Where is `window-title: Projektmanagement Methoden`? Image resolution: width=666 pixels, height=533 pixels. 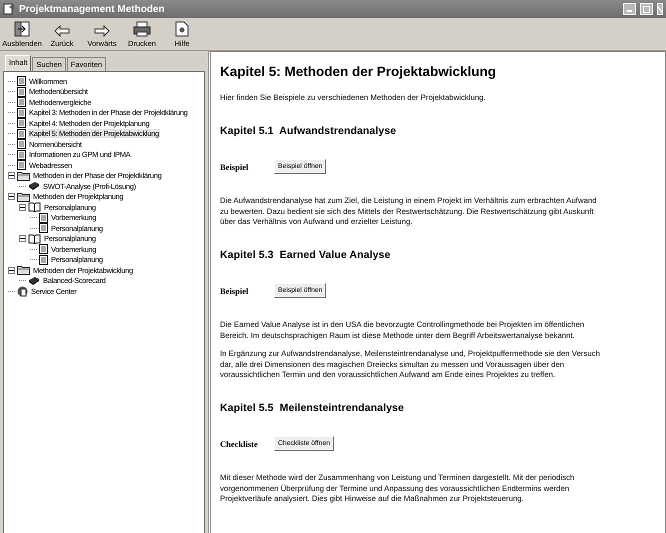 window-title: Projektmanagement Methoden is located at coordinates (92, 9).